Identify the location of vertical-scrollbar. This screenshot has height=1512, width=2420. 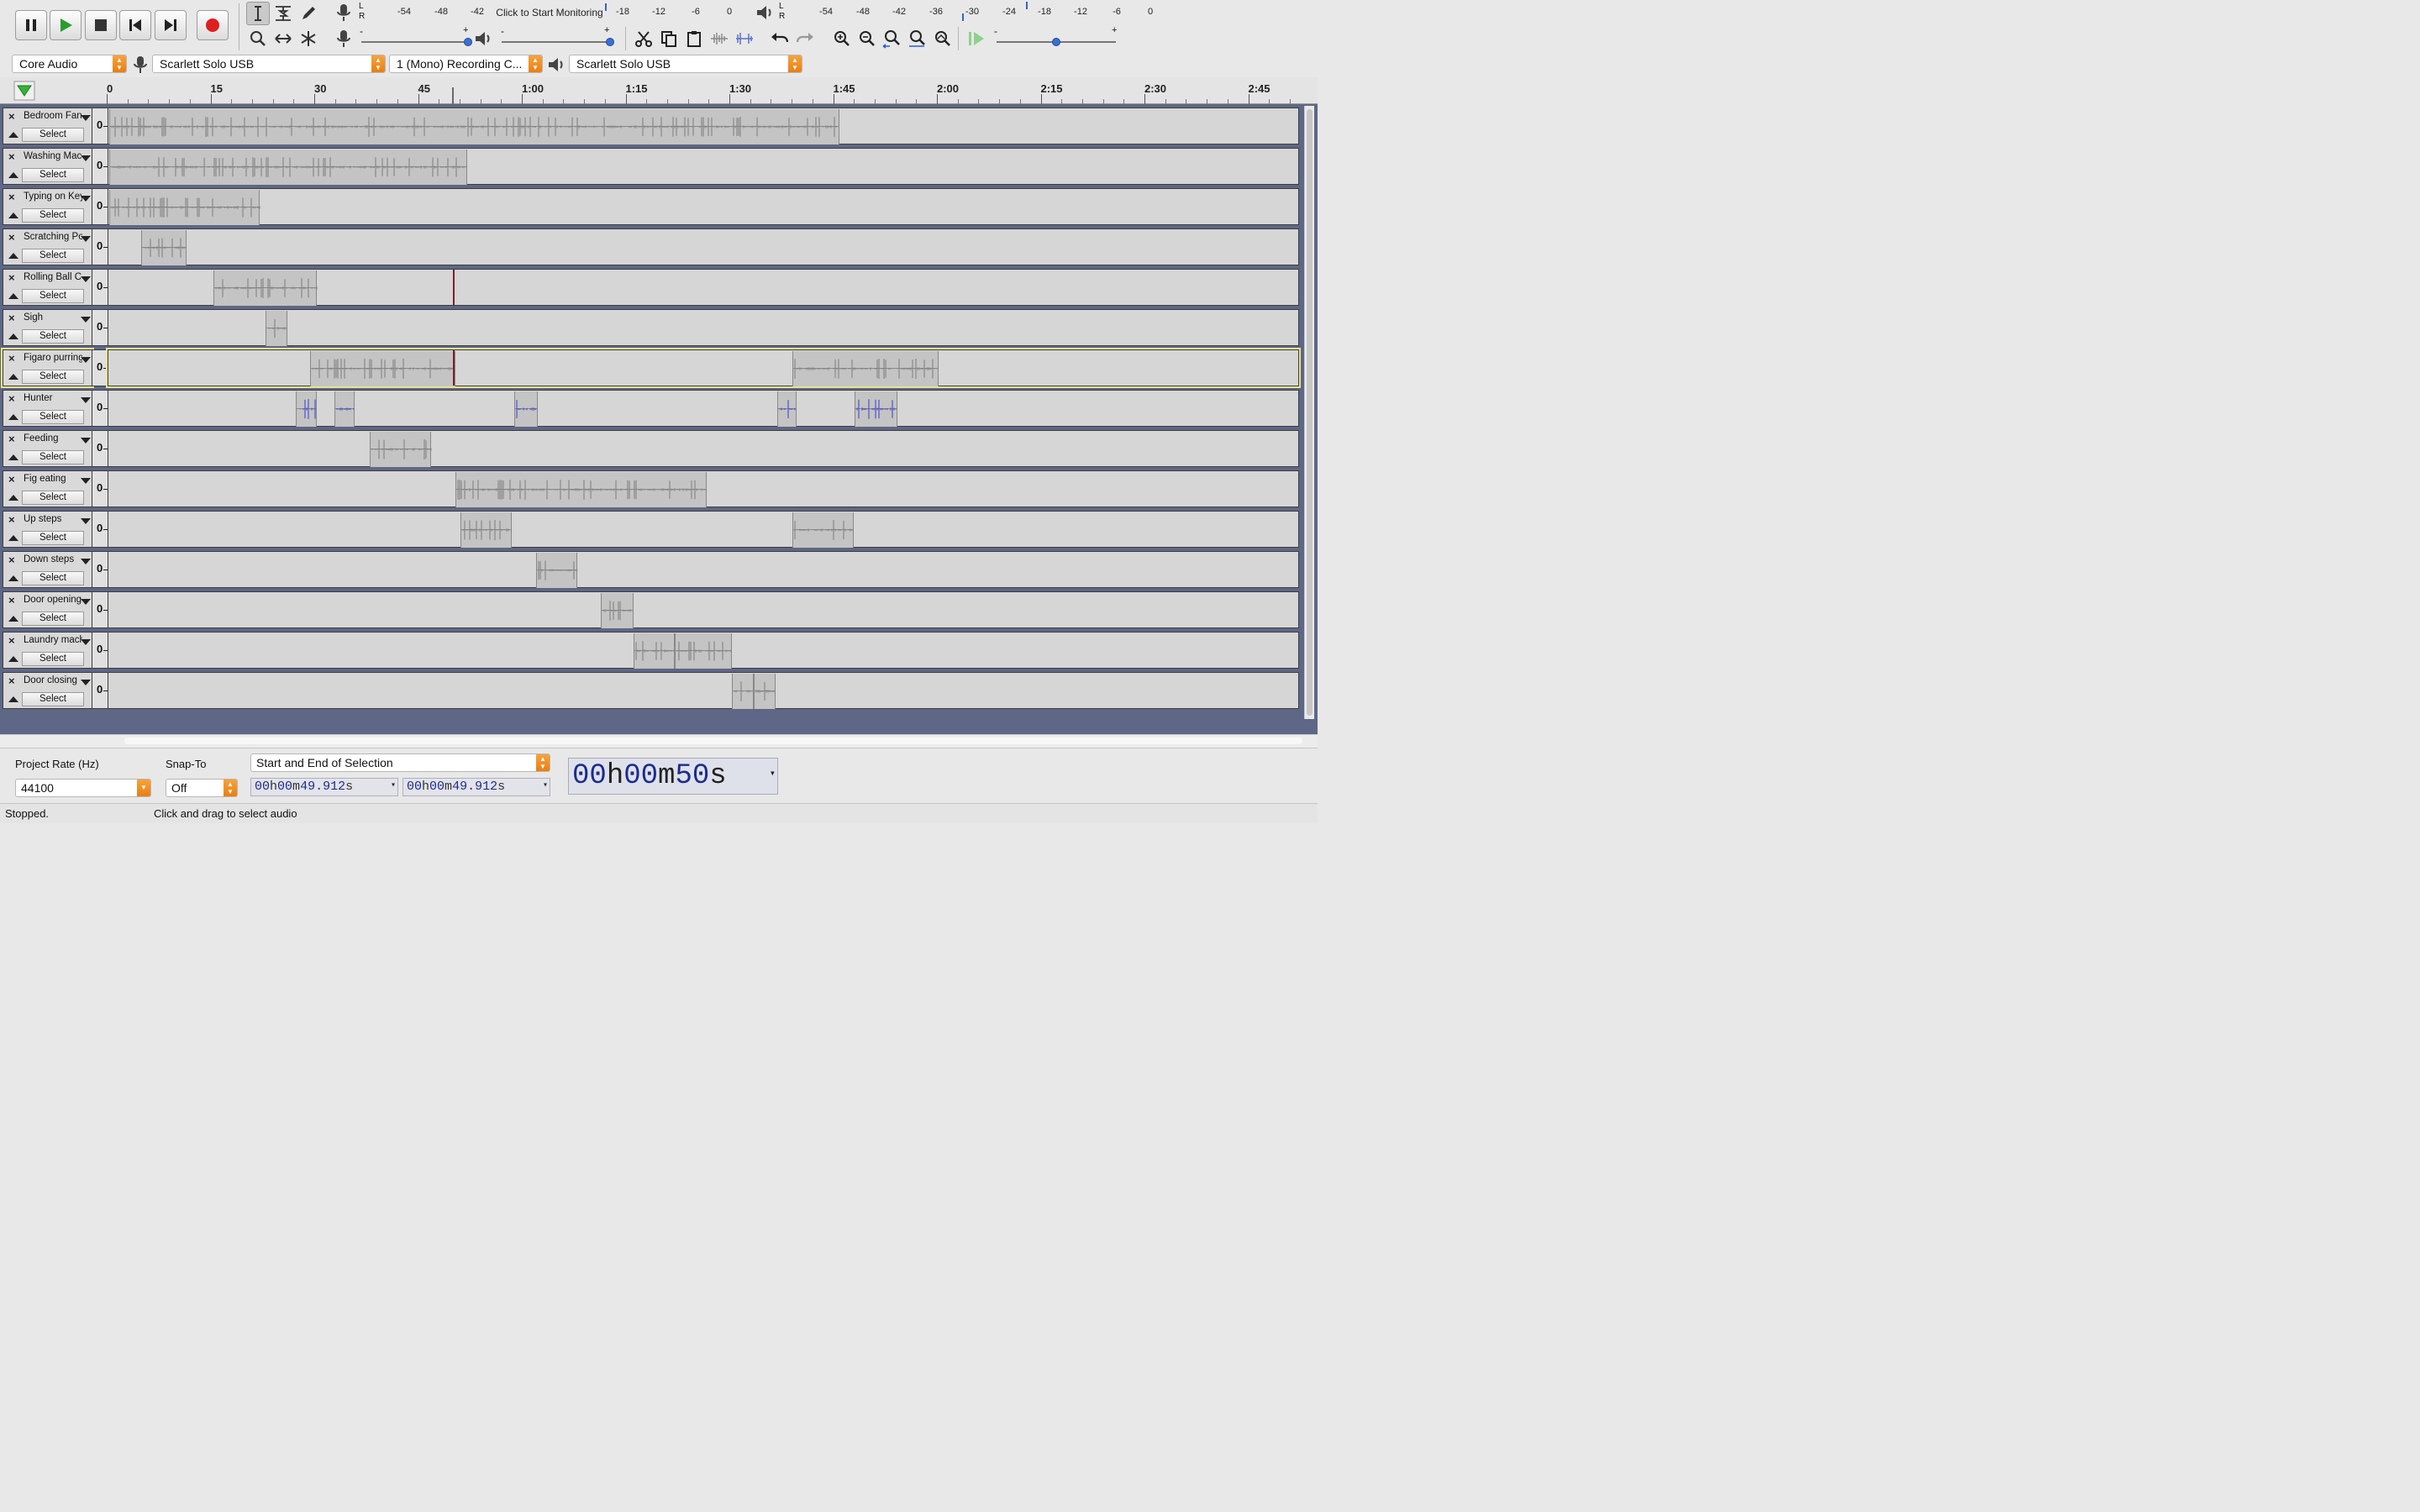
(1309, 412).